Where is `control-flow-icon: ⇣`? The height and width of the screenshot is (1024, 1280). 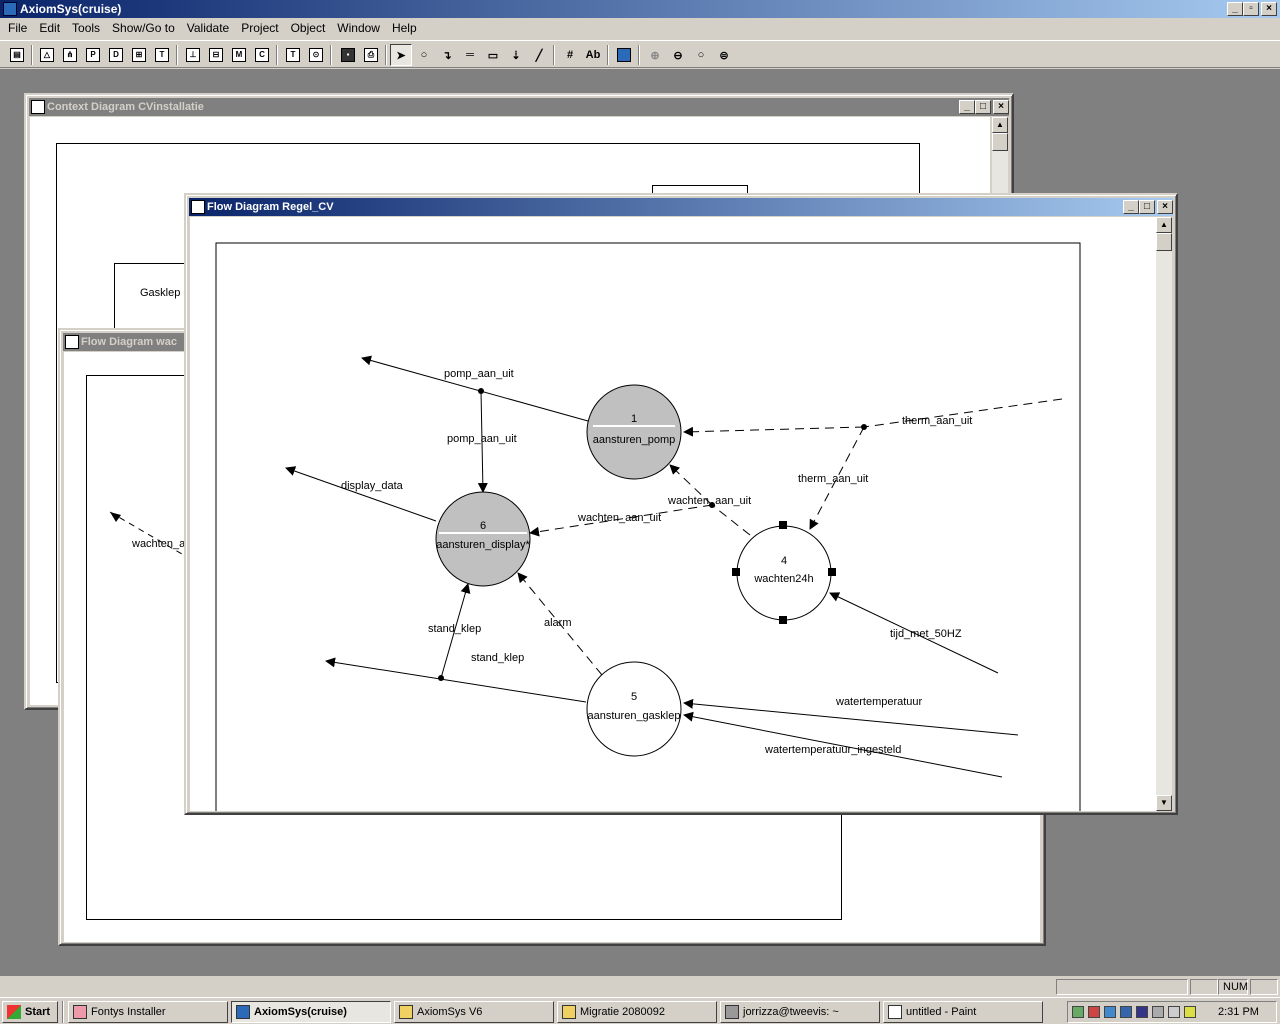 control-flow-icon: ⇣ is located at coordinates (516, 55).